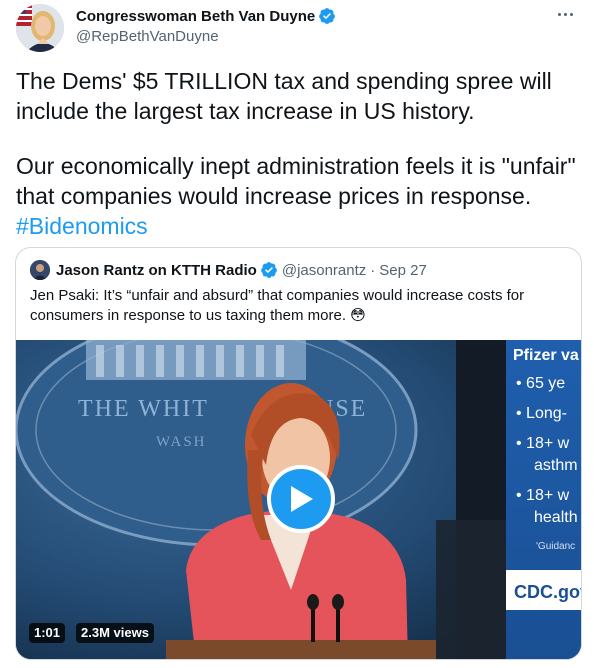 The image size is (594, 668). What do you see at coordinates (543, 443) in the screenshot?
I see `screen-bullet-3a: • 18+ w` at bounding box center [543, 443].